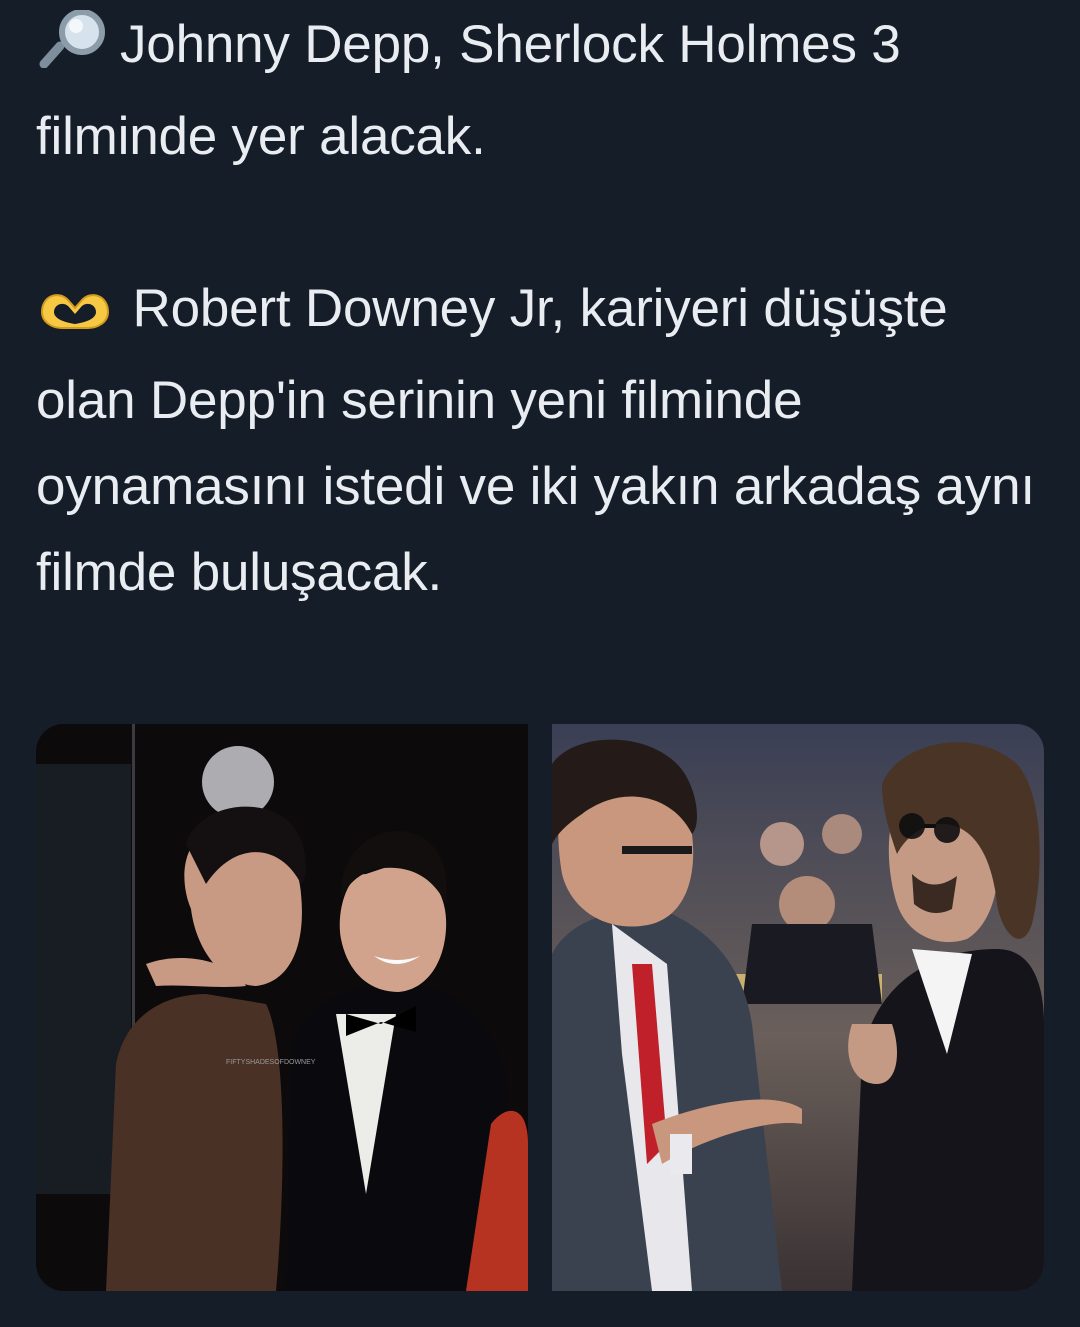 Image resolution: width=1080 pixels, height=1327 pixels. What do you see at coordinates (75, 315) in the screenshot?
I see `heart-hands-icon` at bounding box center [75, 315].